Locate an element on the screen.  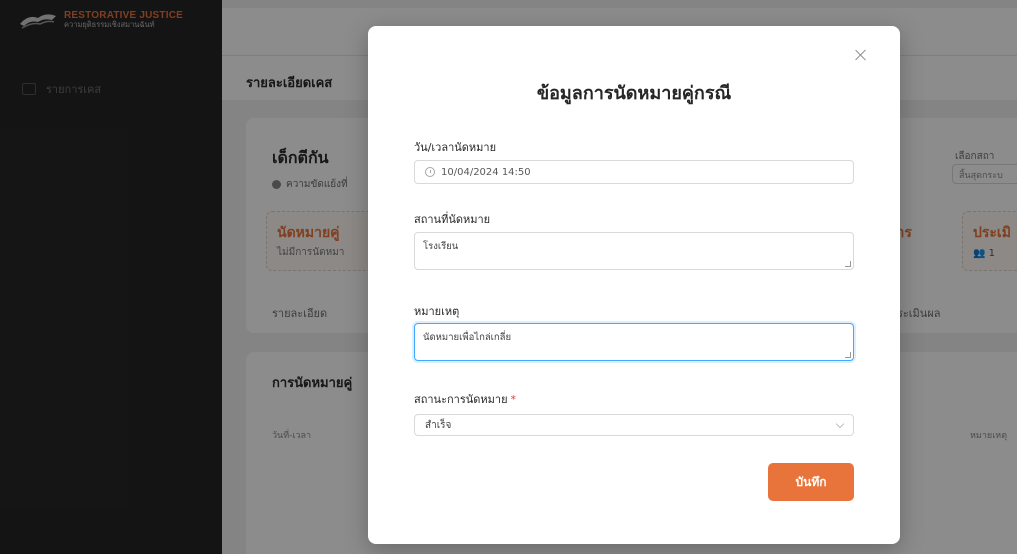
datetime-label: วัน/เวลานัดหมาย is located at coordinates (455, 147).